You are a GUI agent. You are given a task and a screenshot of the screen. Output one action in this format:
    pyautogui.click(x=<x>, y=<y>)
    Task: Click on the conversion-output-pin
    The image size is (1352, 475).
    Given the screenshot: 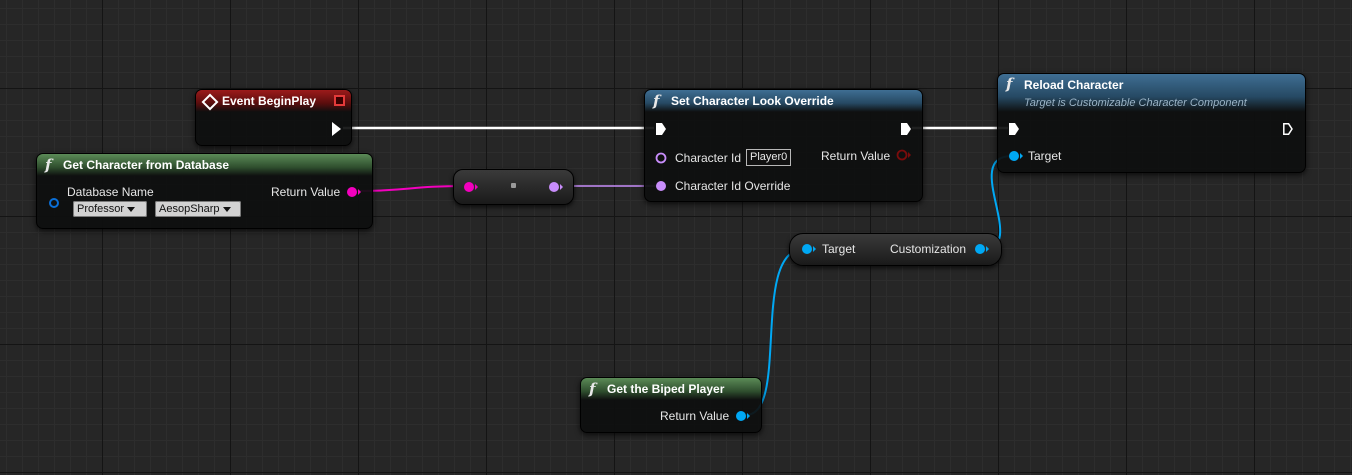 What is the action you would take?
    pyautogui.click(x=556, y=187)
    